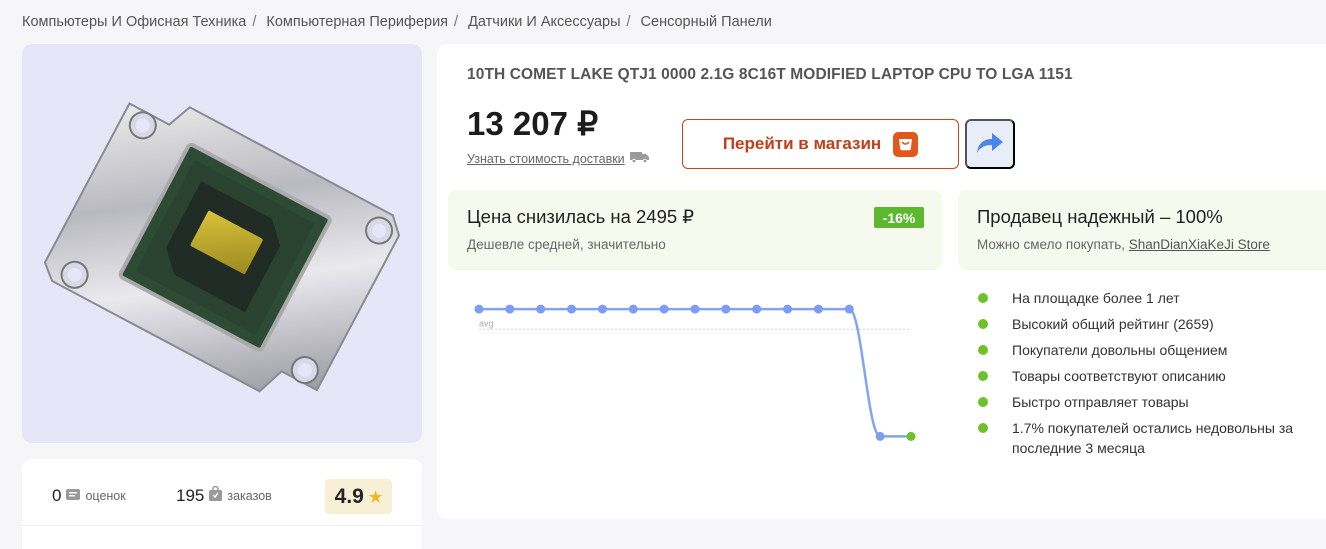  Describe the element at coordinates (222, 525) in the screenshot. I see `stats-divider` at that location.